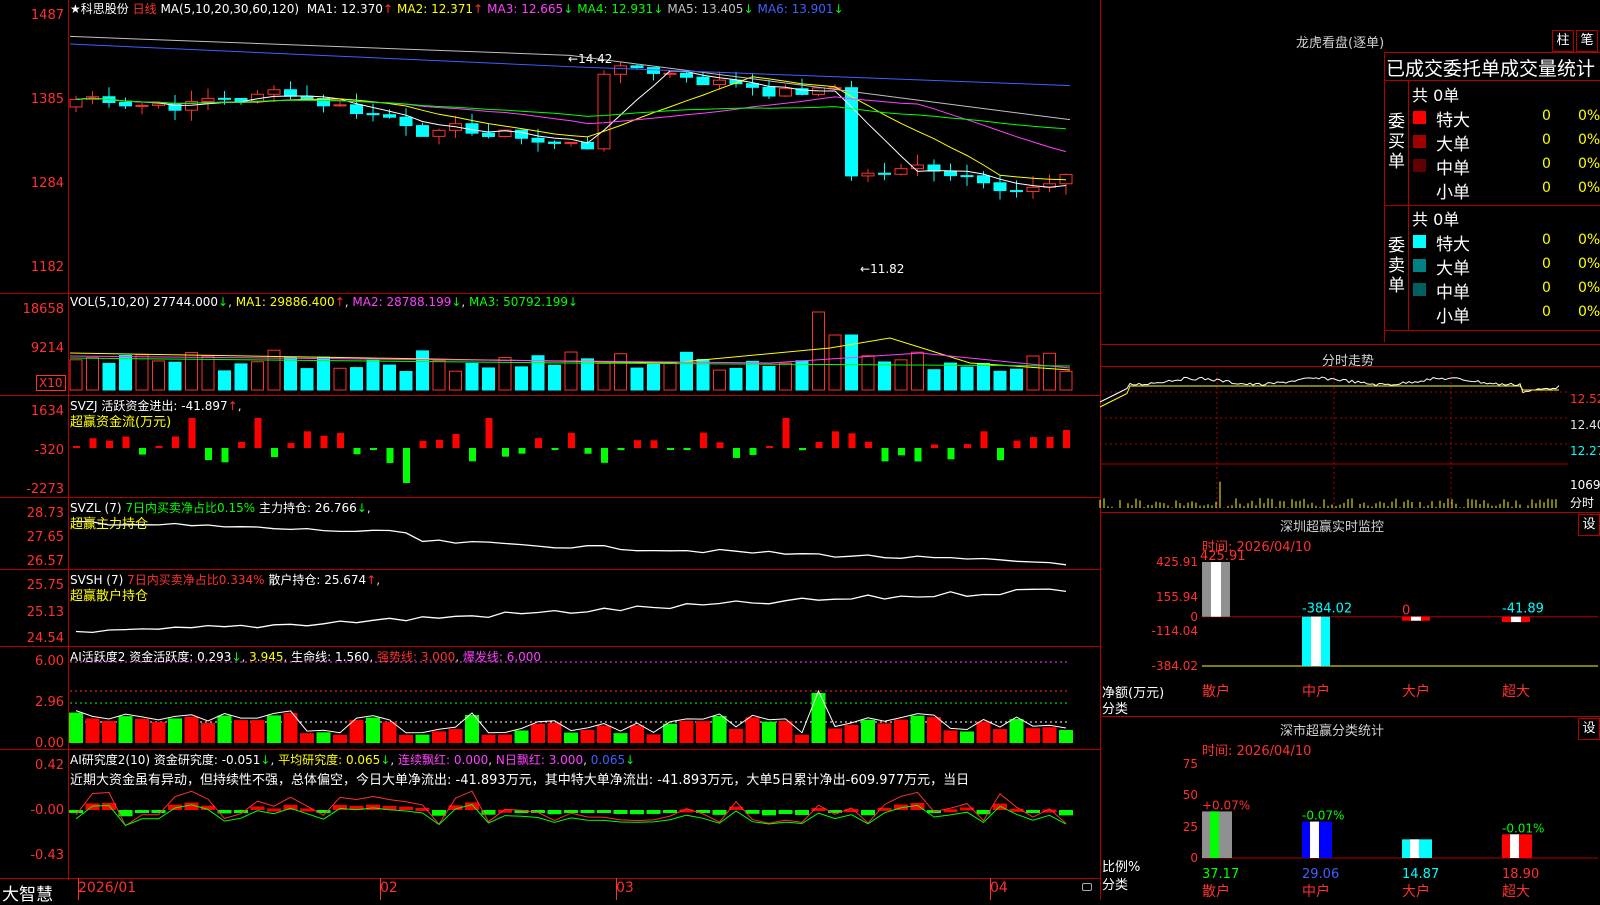 The height and width of the screenshot is (905, 1600). Describe the element at coordinates (110, 302) in the screenshot. I see `vol-name: VOL(5,10,20)` at that location.